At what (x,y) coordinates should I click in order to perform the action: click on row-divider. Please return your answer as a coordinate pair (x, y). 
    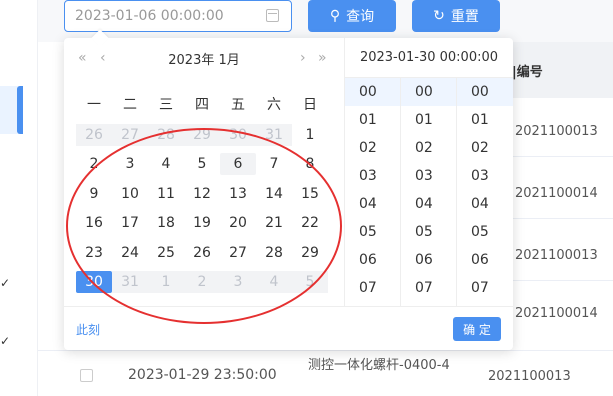
    Looking at the image, I should click on (562, 156).